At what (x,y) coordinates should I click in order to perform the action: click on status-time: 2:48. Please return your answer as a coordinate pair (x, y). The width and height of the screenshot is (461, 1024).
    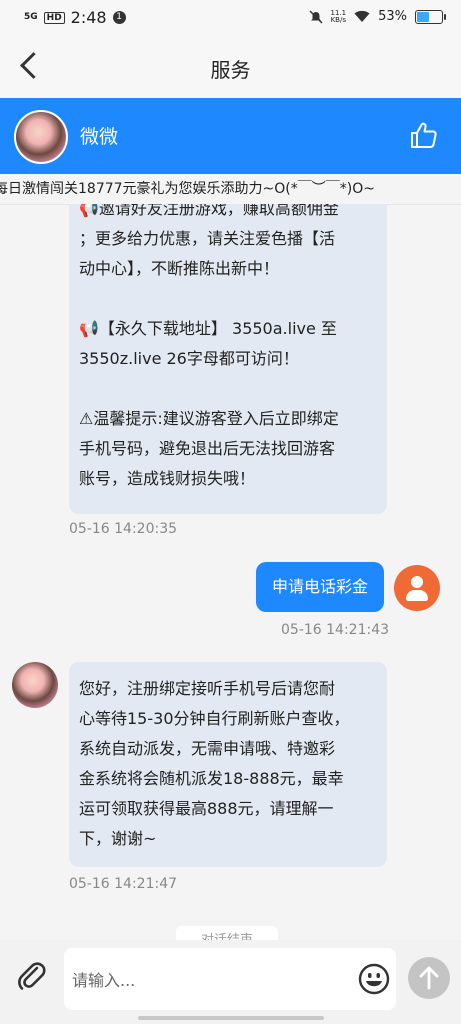
    Looking at the image, I should click on (88, 17).